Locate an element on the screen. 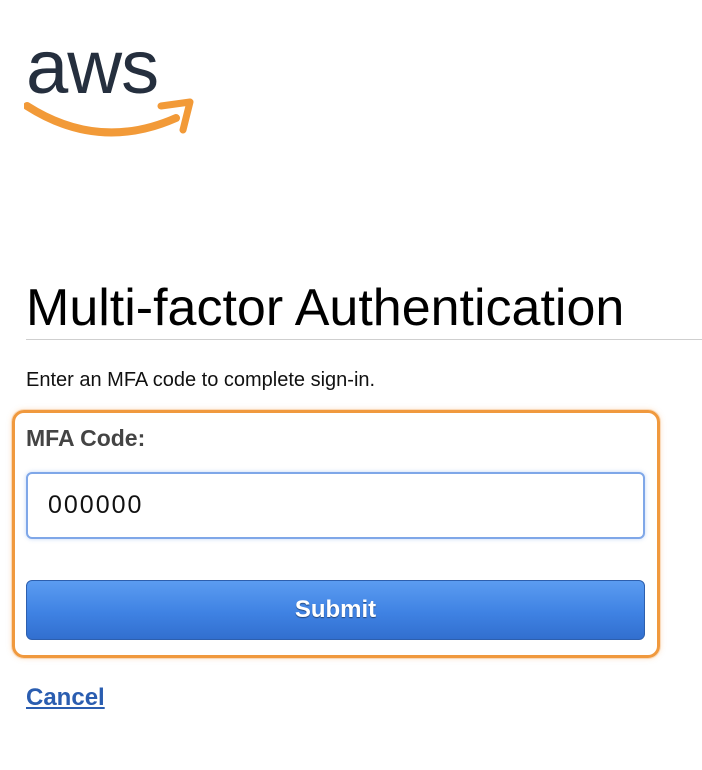 The width and height of the screenshot is (702, 770). page-title: Multi-factor Authentication is located at coordinates (325, 308).